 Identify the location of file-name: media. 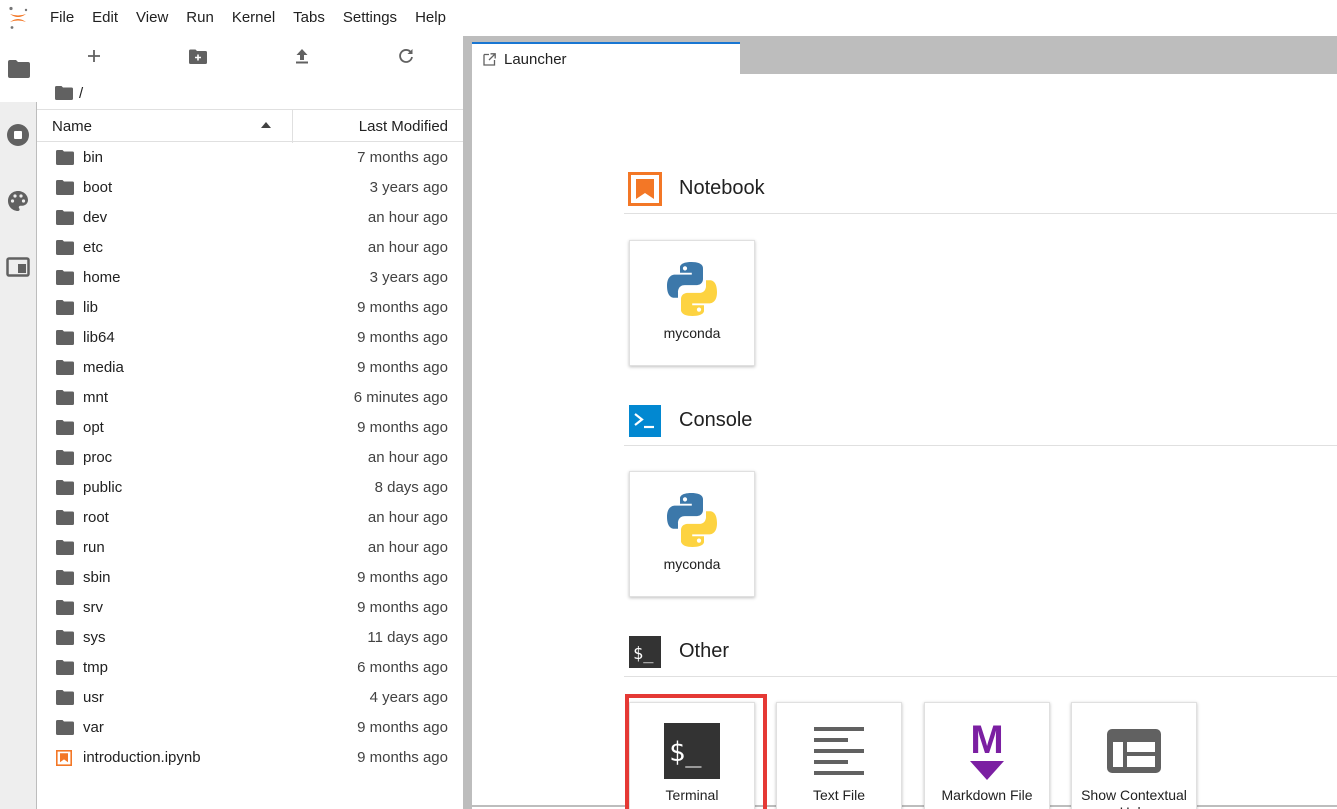
(103, 367).